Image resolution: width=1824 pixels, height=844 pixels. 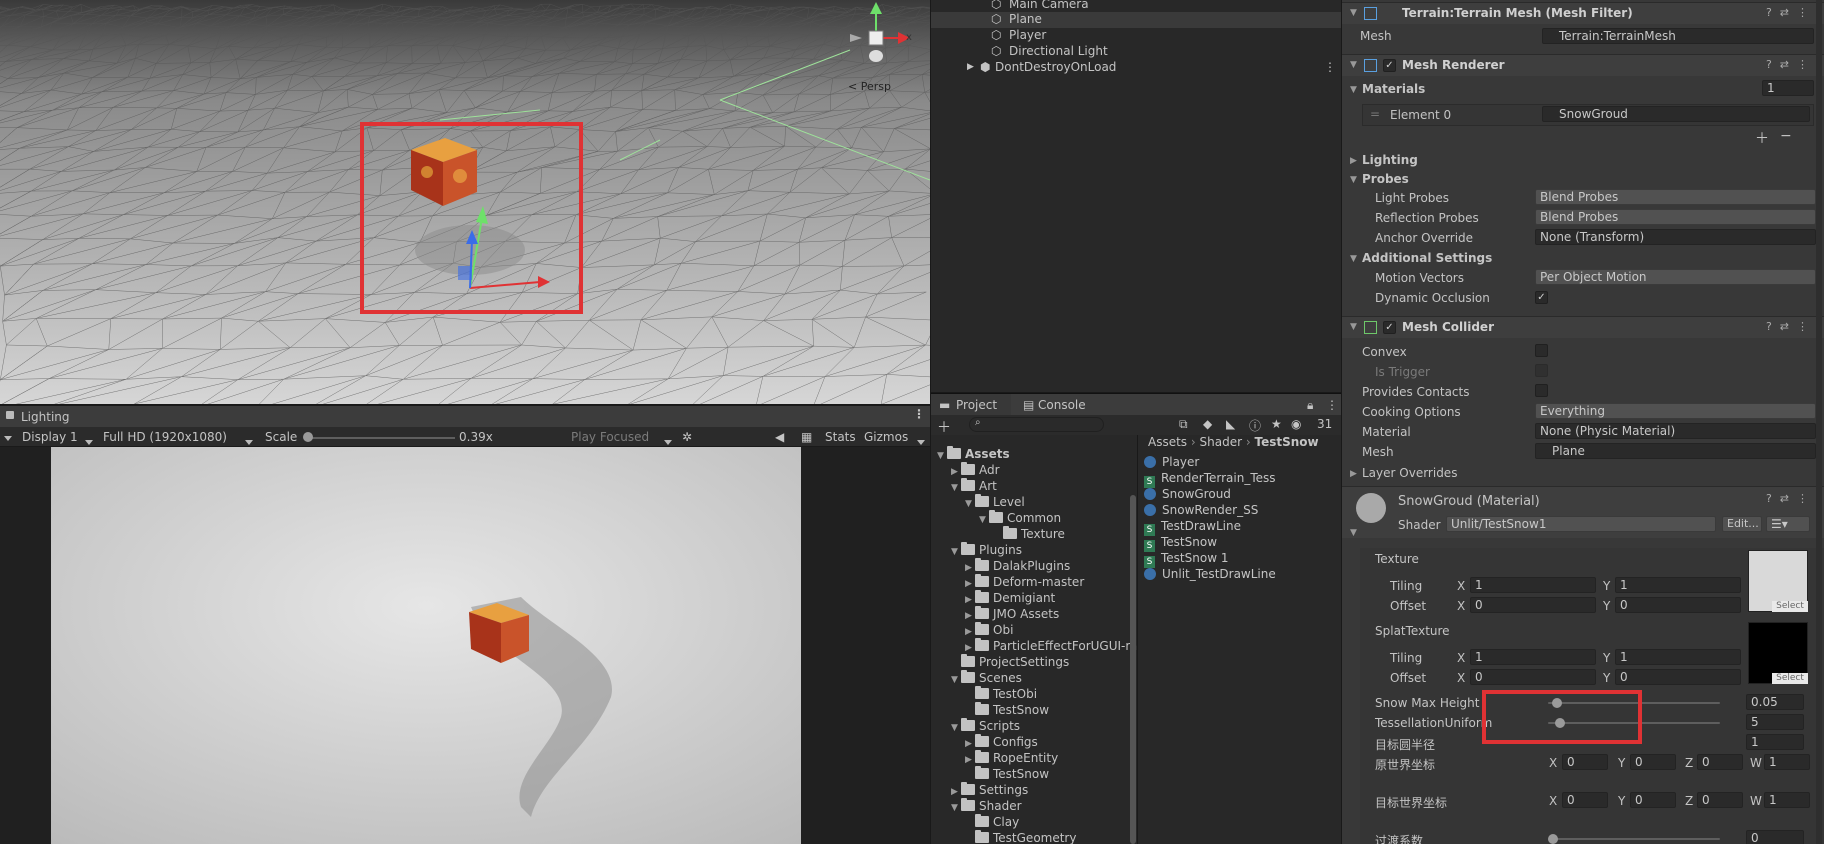 I want to click on player-cube, so click(x=442, y=171).